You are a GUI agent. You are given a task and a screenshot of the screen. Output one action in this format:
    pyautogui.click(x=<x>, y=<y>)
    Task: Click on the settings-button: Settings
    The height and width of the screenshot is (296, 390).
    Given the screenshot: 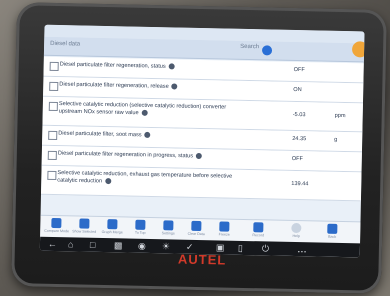 What is the action you would take?
    pyautogui.click(x=168, y=229)
    